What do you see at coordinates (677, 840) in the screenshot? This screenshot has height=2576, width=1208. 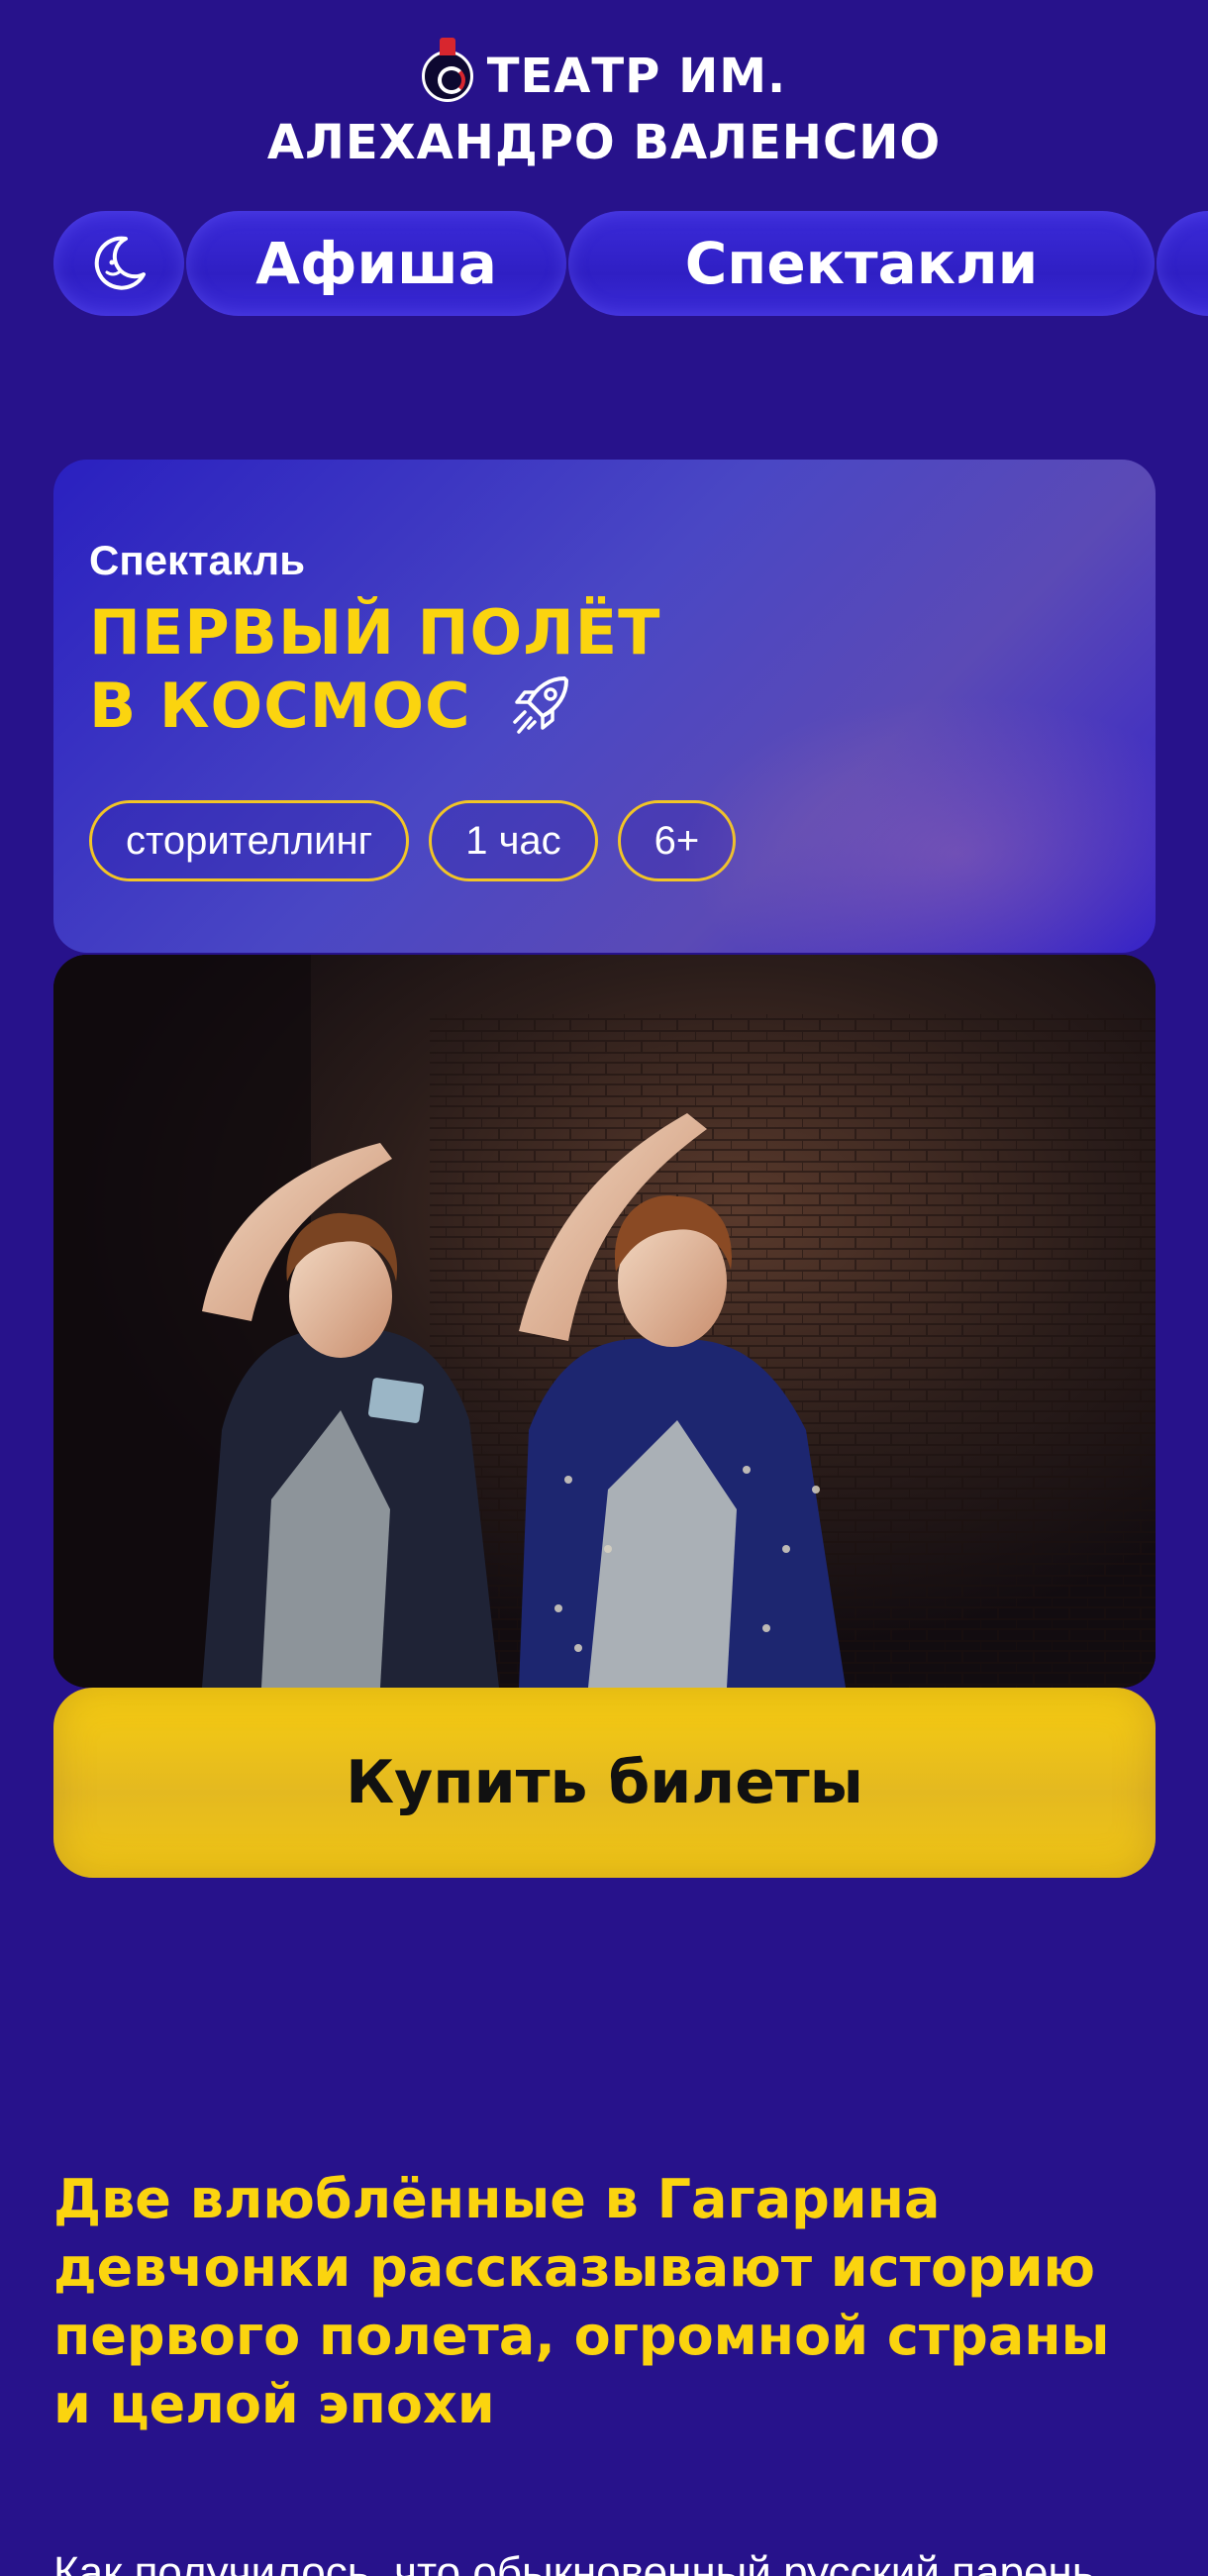 I see `tag-age-rating: 6+` at bounding box center [677, 840].